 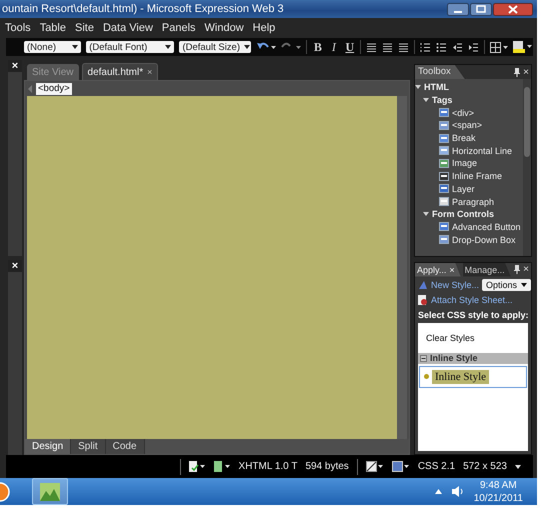 What do you see at coordinates (436, 87) in the screenshot?
I see `group-label: HTML` at bounding box center [436, 87].